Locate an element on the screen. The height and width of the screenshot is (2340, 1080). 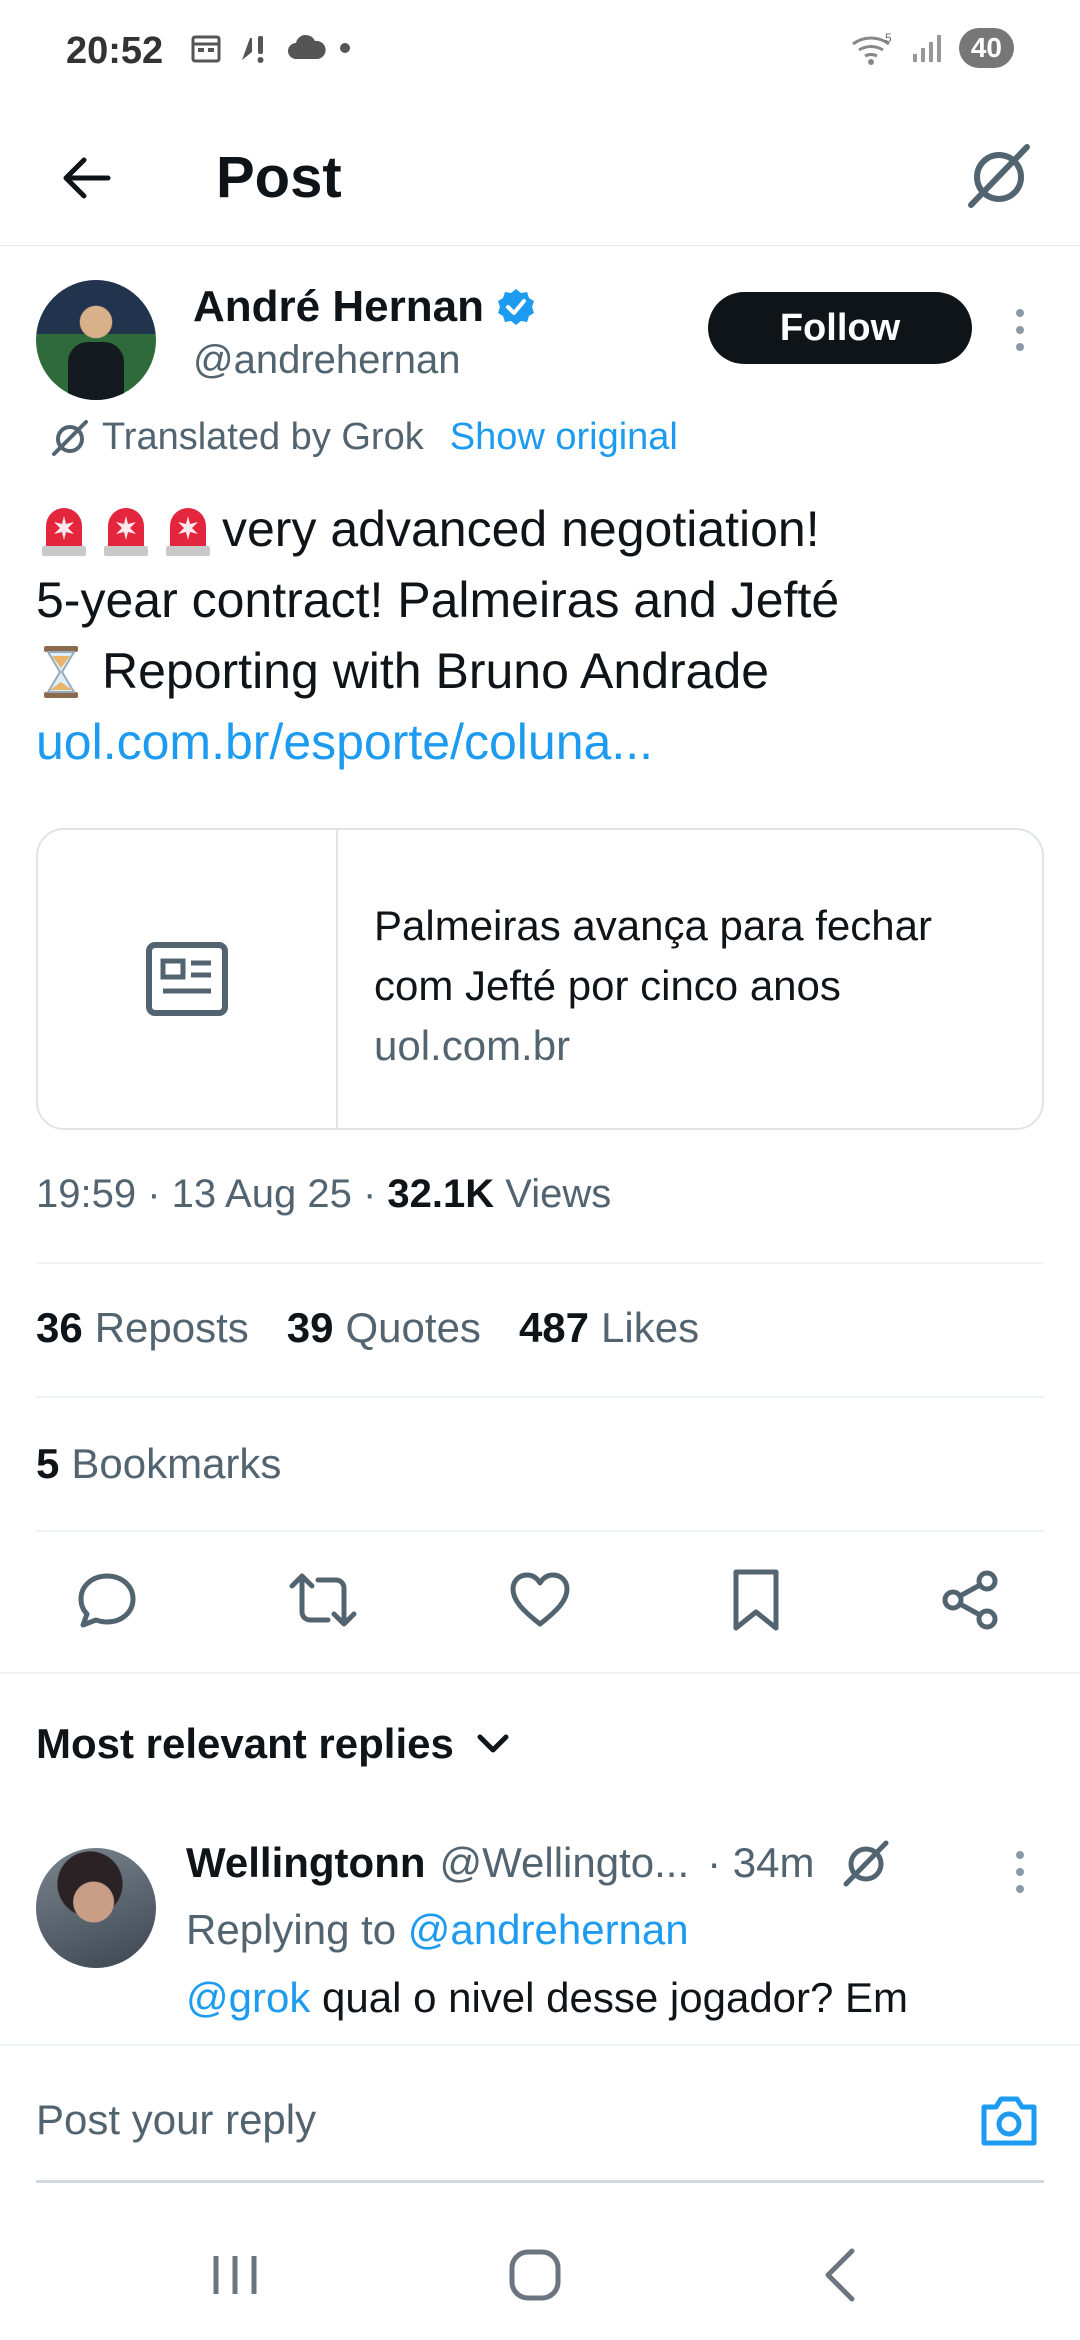
repost-button is located at coordinates (323, 1600).